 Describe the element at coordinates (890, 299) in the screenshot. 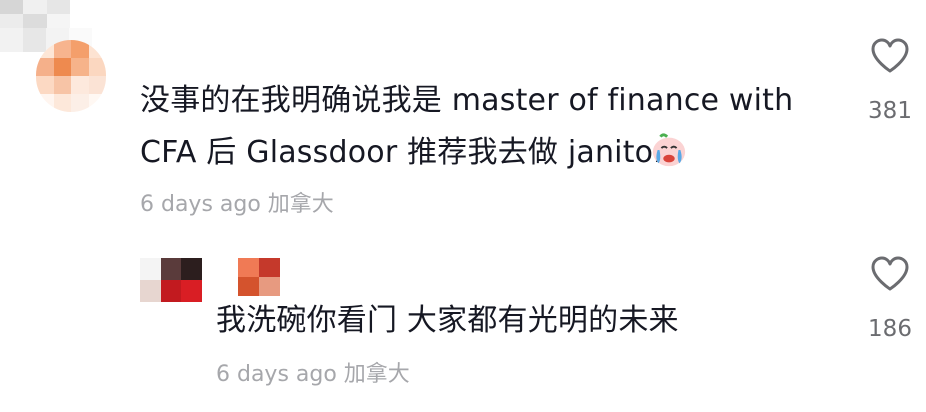

I see `reply-like-button: 186` at that location.